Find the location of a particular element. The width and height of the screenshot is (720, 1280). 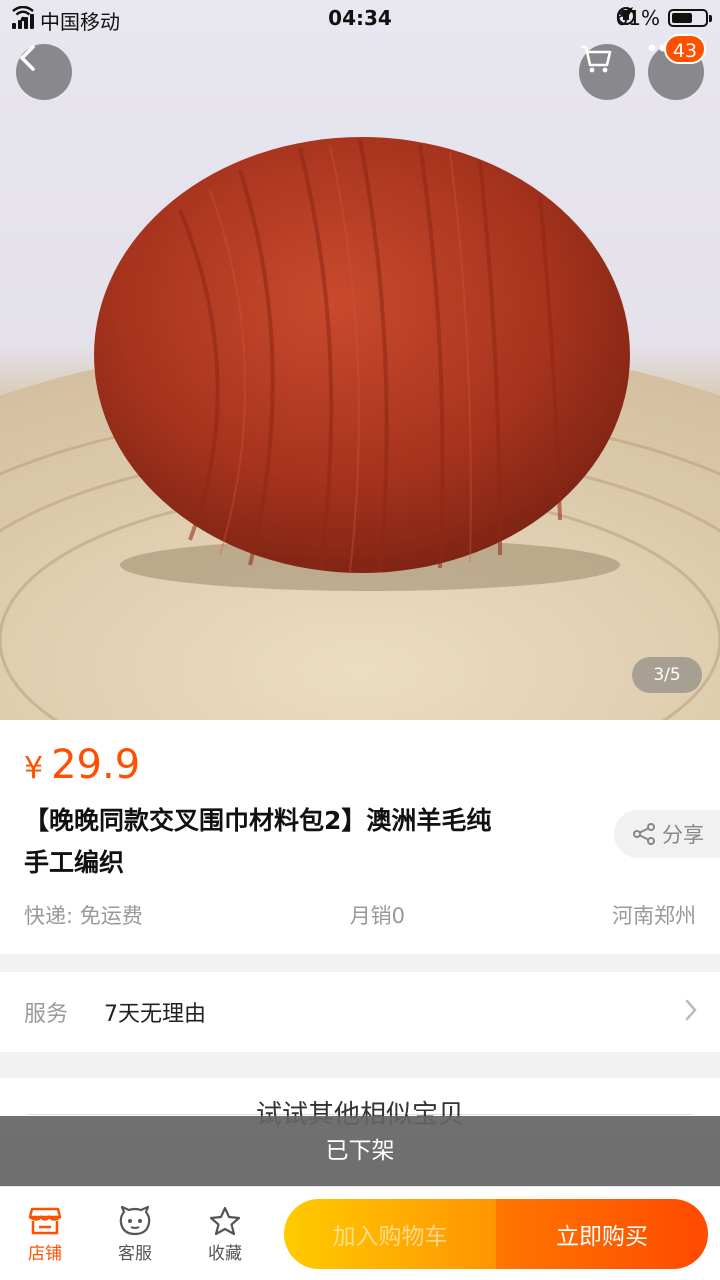

purchase-buttons: 加入购物车 立即购买 is located at coordinates (496, 1234).